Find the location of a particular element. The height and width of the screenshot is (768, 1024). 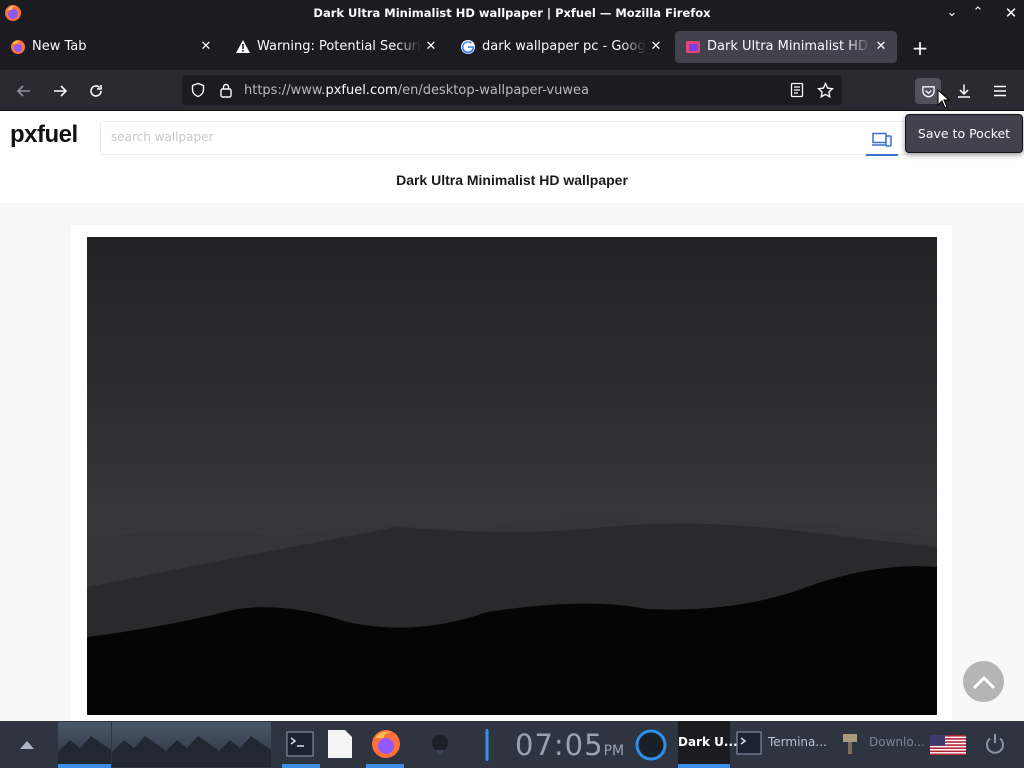

tab-label: dark wallpaper pc - Google is located at coordinates (564, 46).